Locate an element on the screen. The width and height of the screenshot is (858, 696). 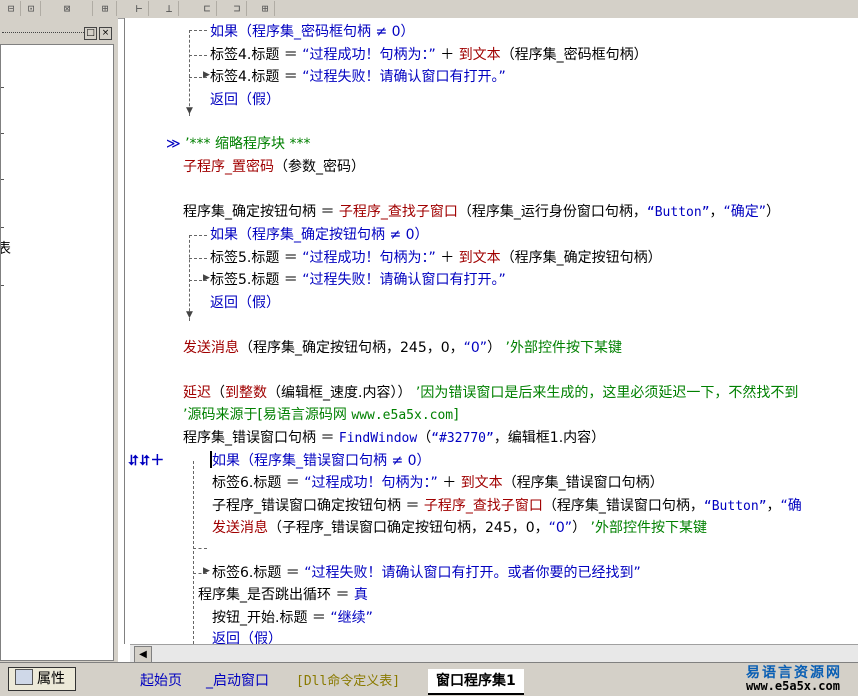
code-line: 发送消息（子程序_错误窗口确定按钮句柄，245，0，“0”） ’外部控件按下某键 is located at coordinates (459, 528).